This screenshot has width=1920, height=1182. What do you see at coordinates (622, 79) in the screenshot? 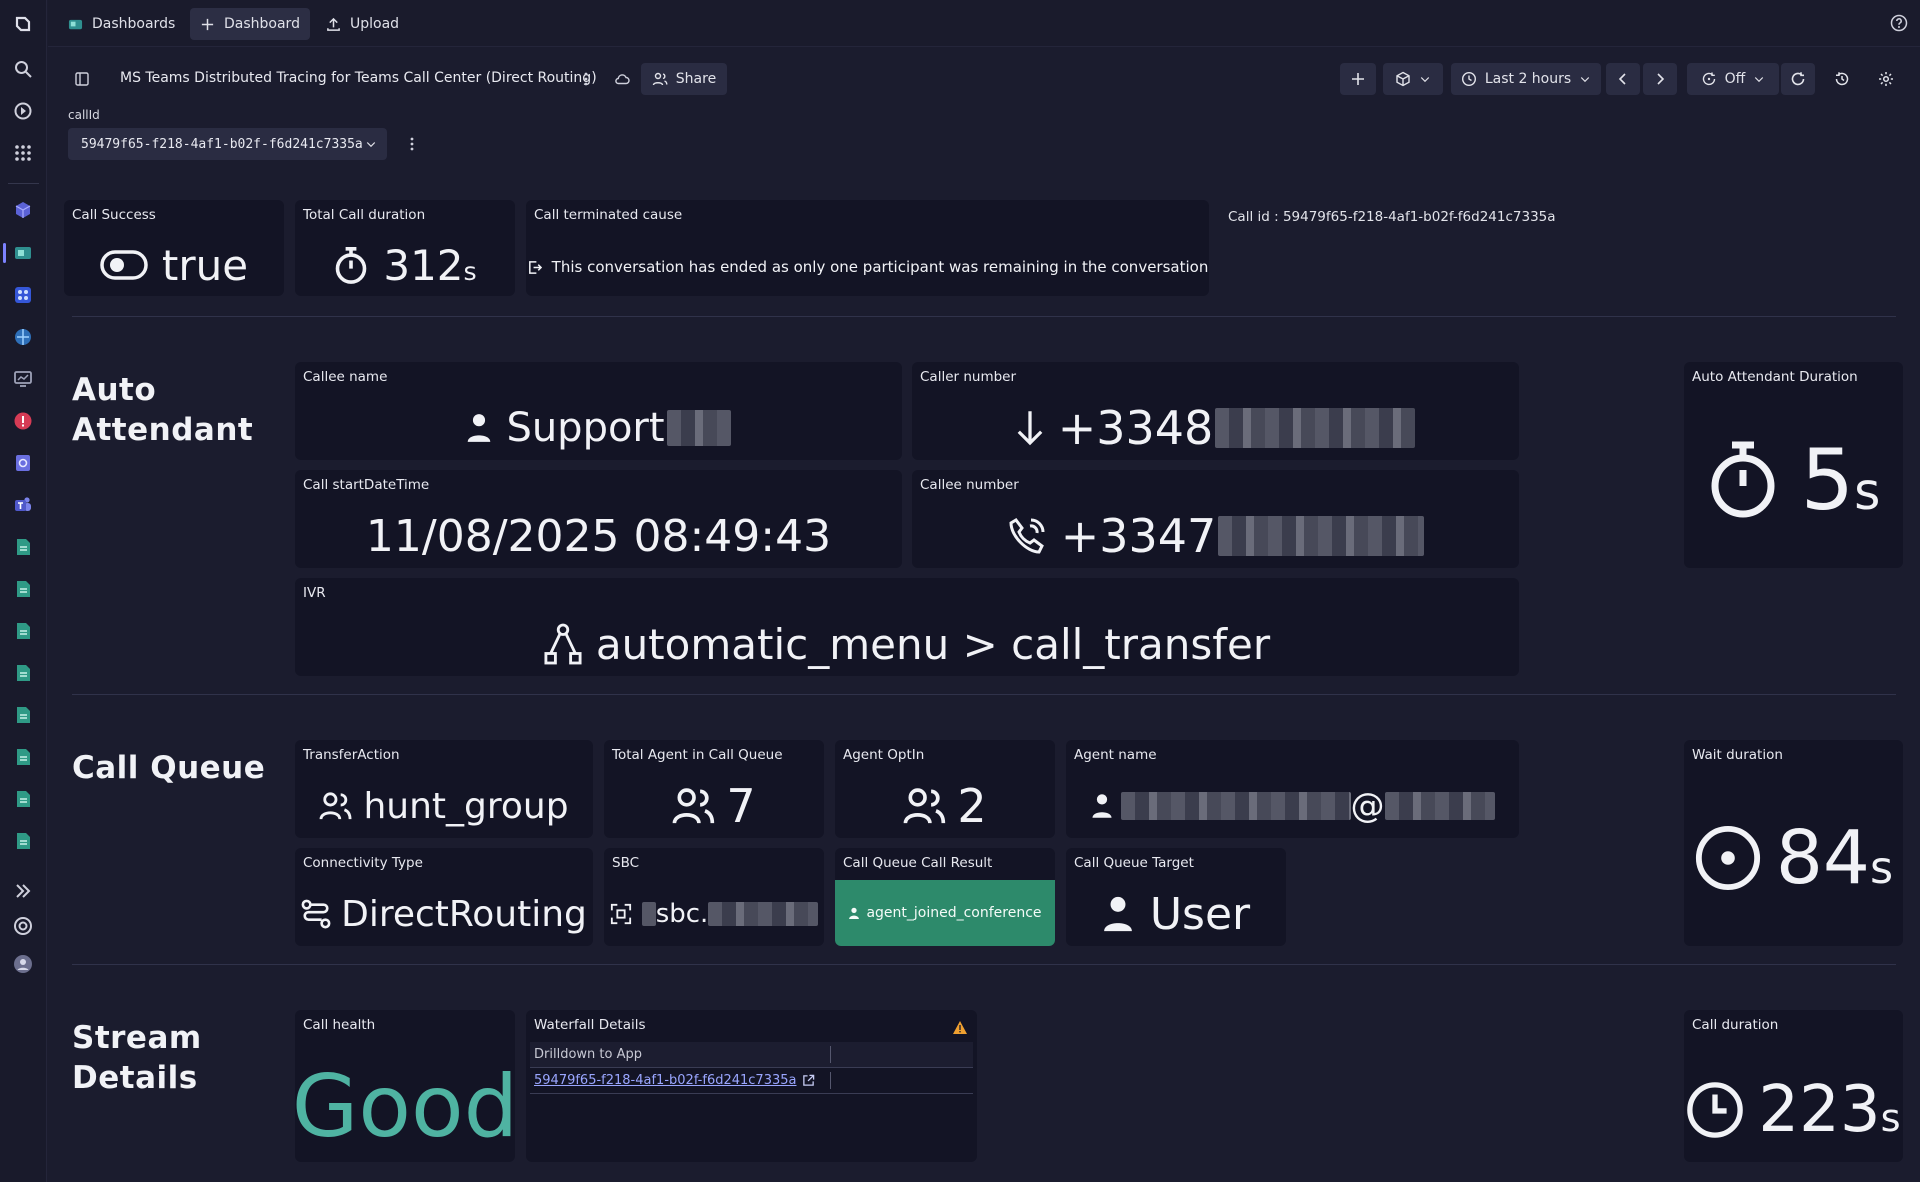
I see `cloud-saved-icon` at bounding box center [622, 79].